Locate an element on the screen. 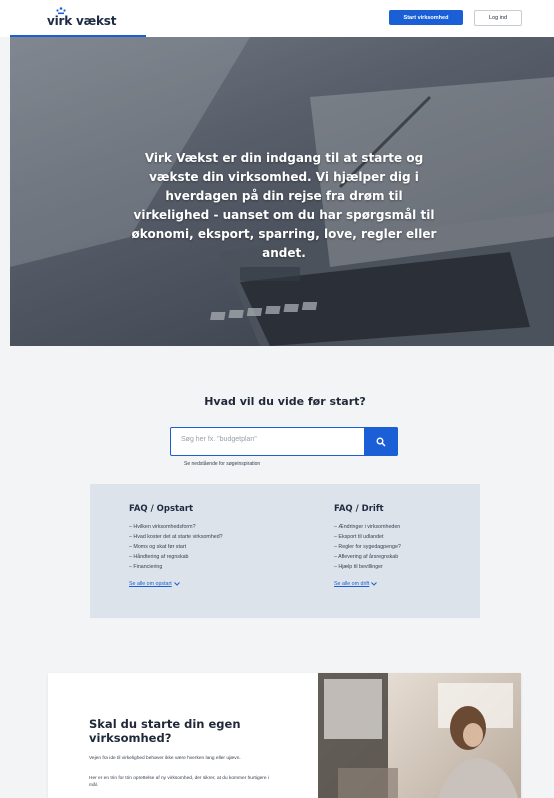 This screenshot has height=798, width=554. logo: virk vækst is located at coordinates (82, 17).